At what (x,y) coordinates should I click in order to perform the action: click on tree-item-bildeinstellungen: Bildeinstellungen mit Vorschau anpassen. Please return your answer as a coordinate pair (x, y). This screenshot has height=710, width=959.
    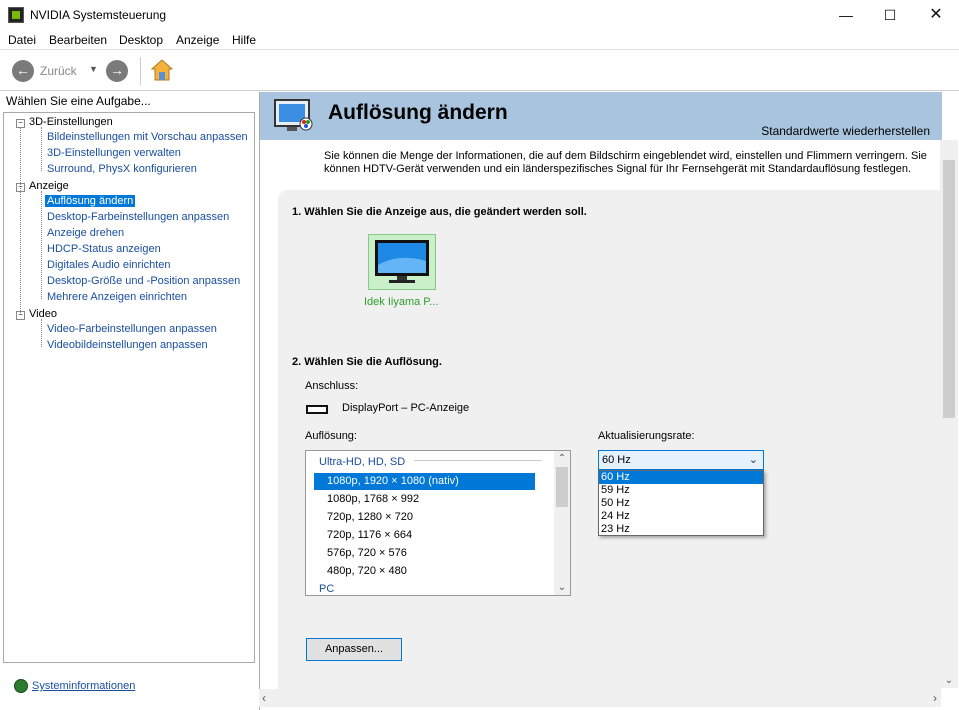
    Looking at the image, I should click on (147, 137).